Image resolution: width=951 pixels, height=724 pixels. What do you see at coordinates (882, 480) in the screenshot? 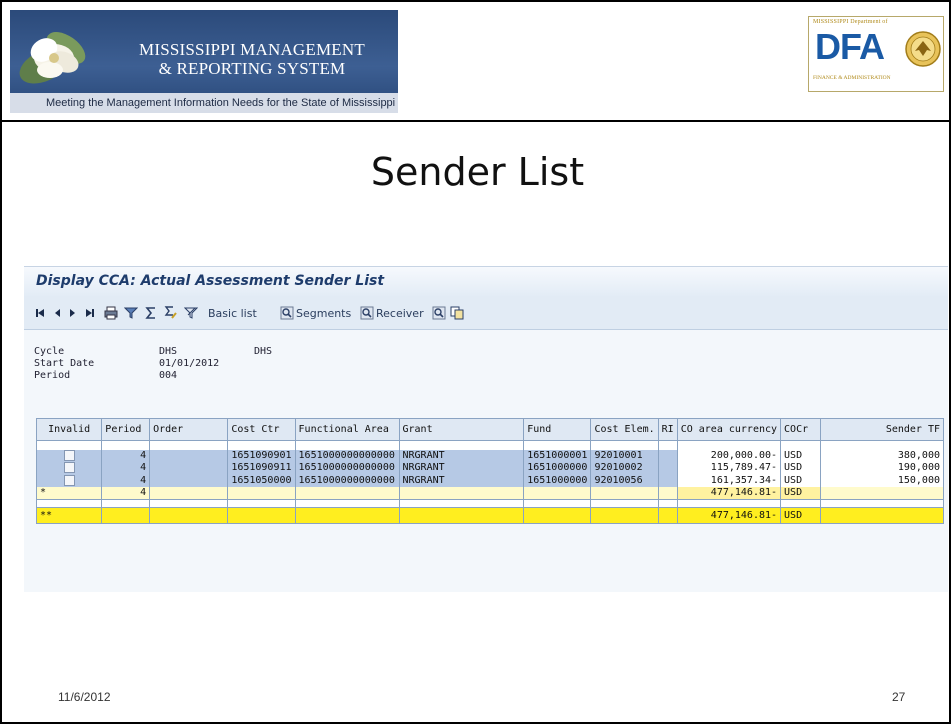
I see `sender-tf-cell: 150,000` at bounding box center [882, 480].